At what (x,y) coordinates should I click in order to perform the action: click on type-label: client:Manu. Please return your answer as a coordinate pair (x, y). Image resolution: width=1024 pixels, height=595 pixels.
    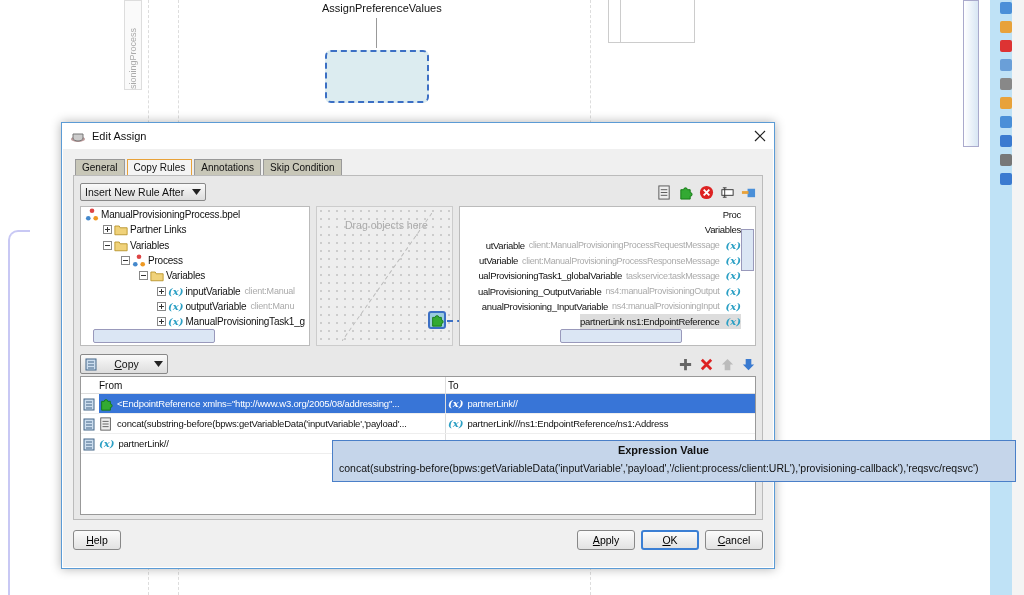
    Looking at the image, I should click on (272, 306).